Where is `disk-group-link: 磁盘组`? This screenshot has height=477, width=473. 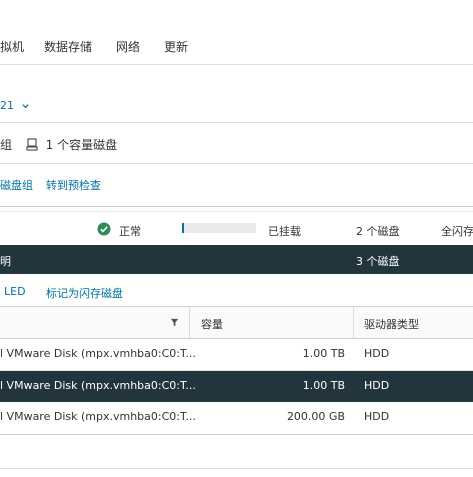
disk-group-link: 磁盘组 is located at coordinates (16, 185).